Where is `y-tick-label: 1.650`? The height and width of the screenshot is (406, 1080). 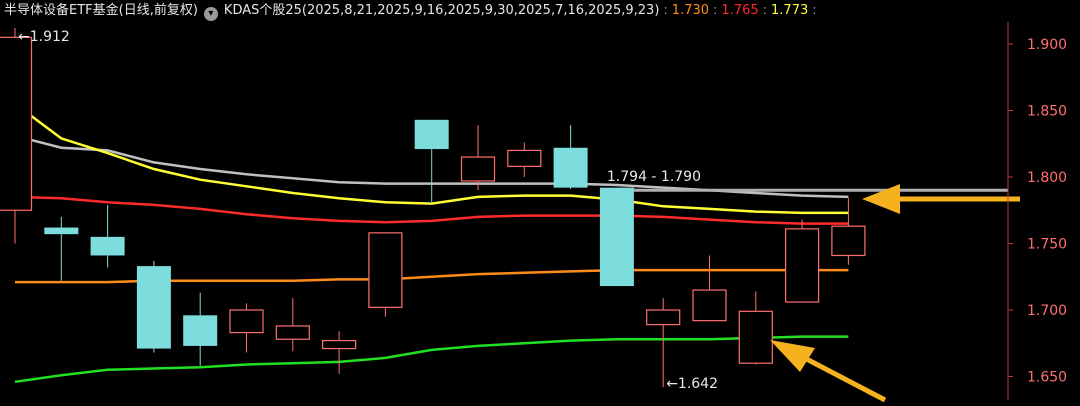 y-tick-label: 1.650 is located at coordinates (1047, 378).